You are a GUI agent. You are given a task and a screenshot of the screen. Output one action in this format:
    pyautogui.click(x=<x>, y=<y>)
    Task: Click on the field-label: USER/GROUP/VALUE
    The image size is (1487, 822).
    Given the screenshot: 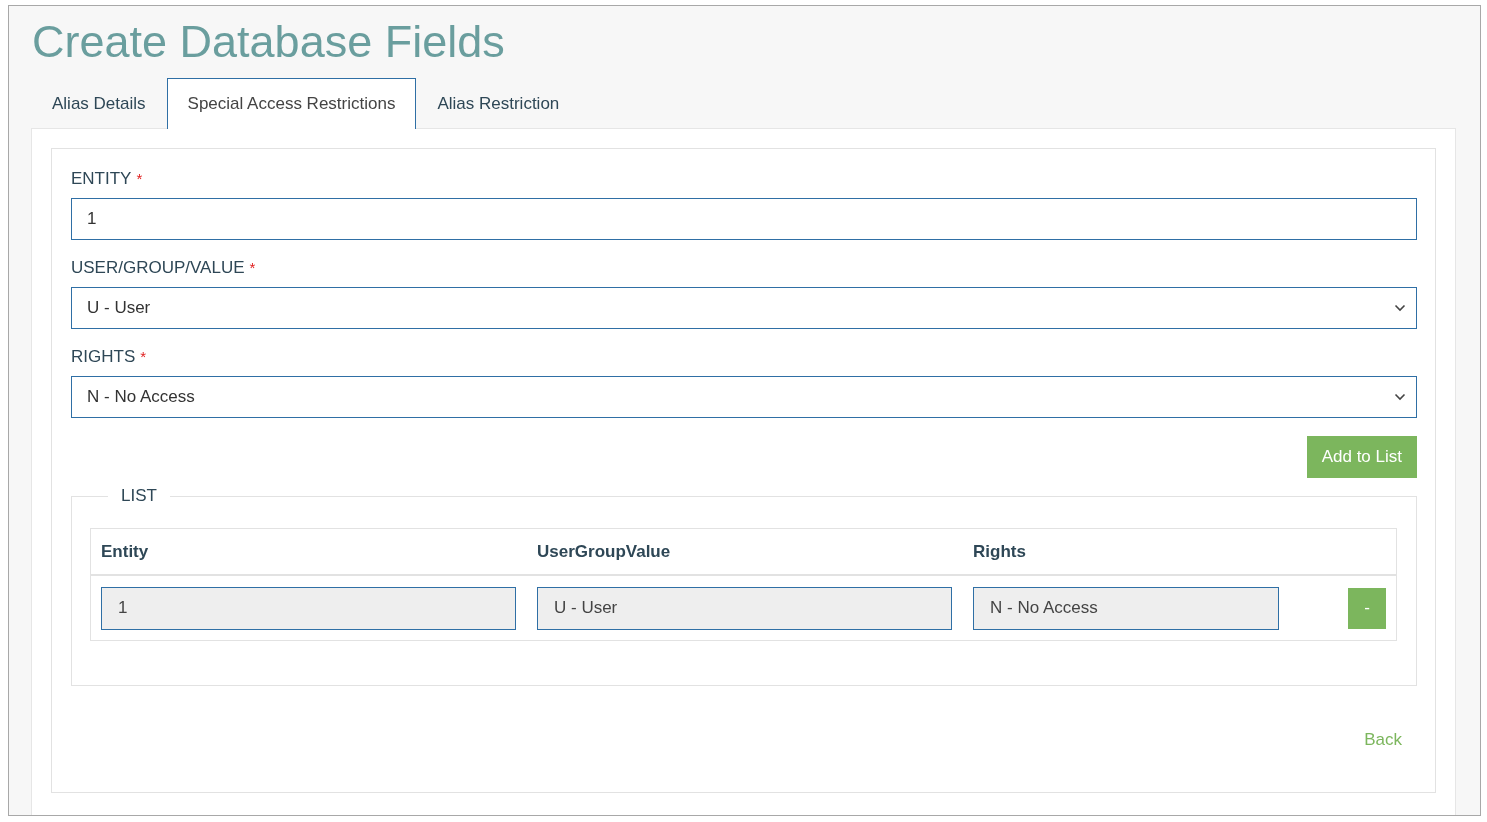 What is the action you would take?
    pyautogui.click(x=158, y=268)
    